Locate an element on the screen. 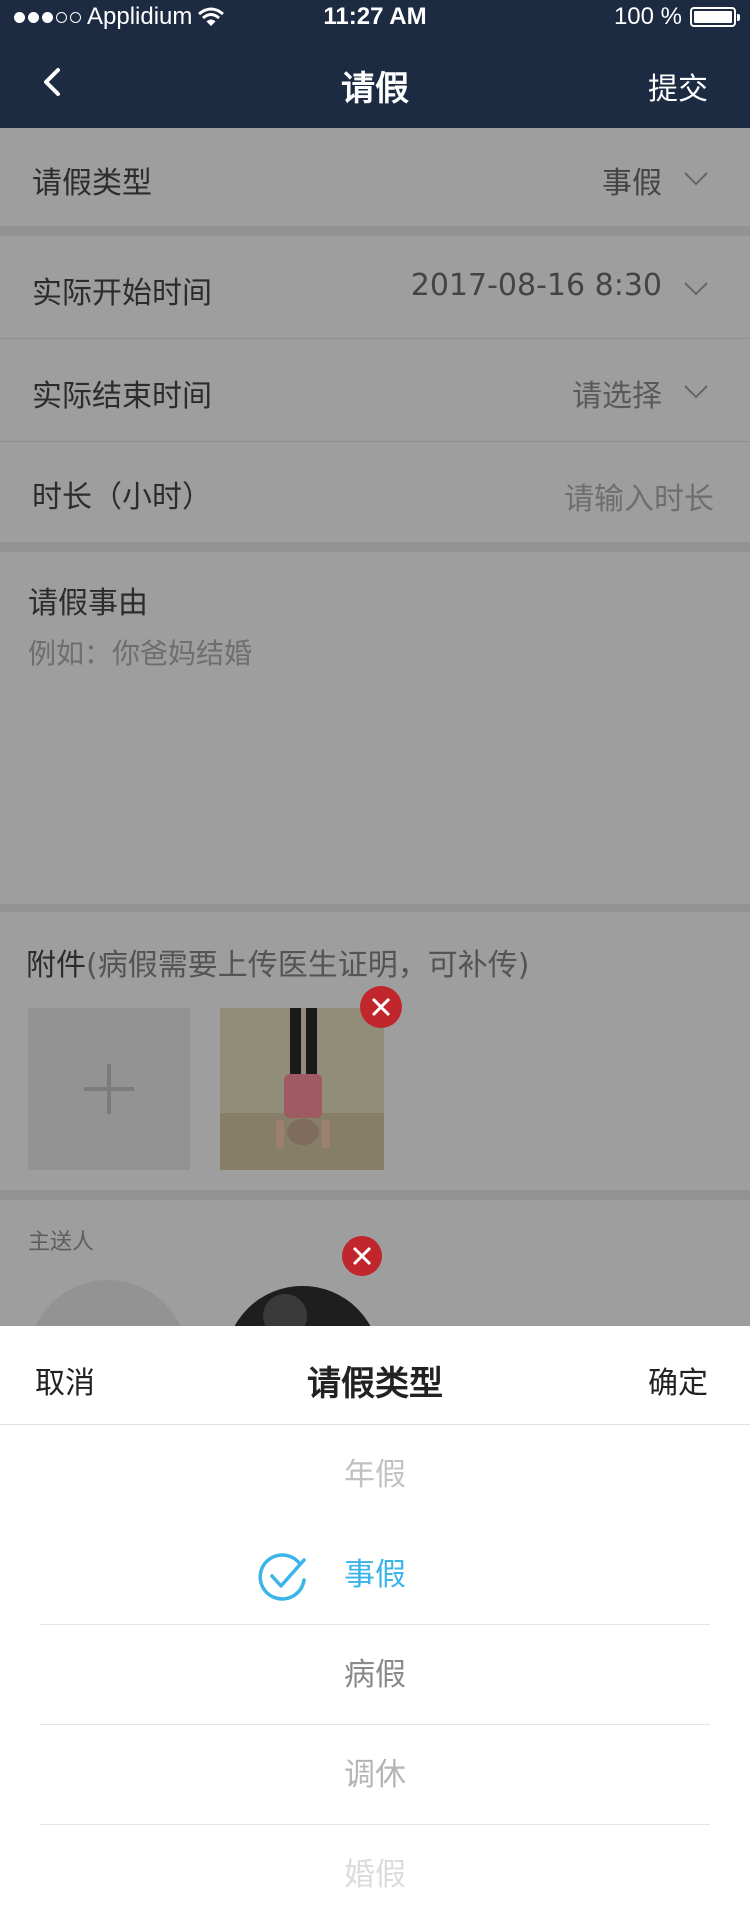 Image resolution: width=750 pixels, height=1926 pixels. leave-type-value: 事假 is located at coordinates (632, 183).